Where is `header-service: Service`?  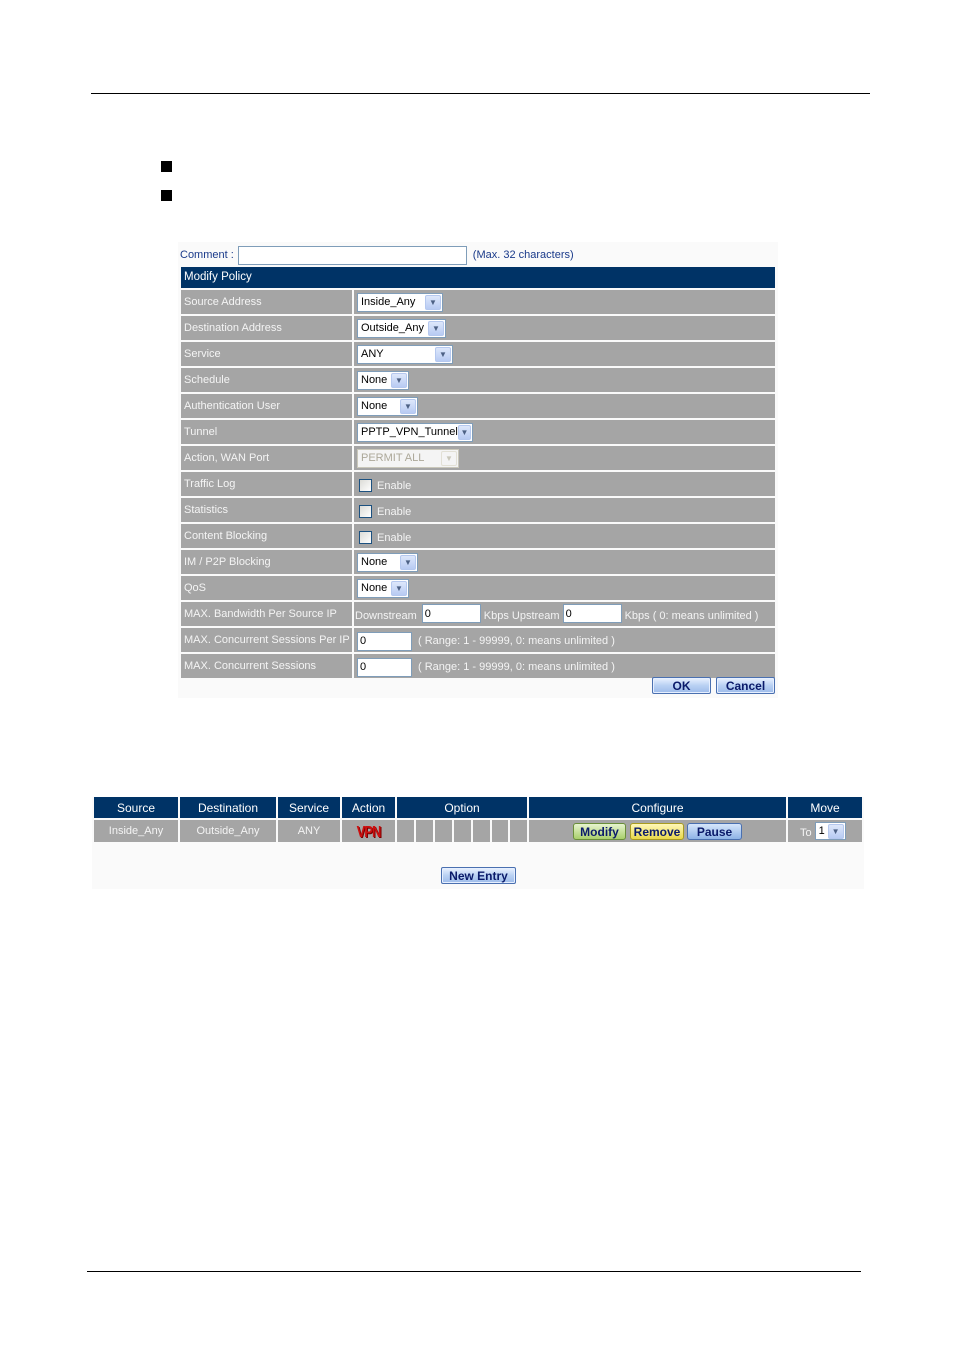 header-service: Service is located at coordinates (309, 807).